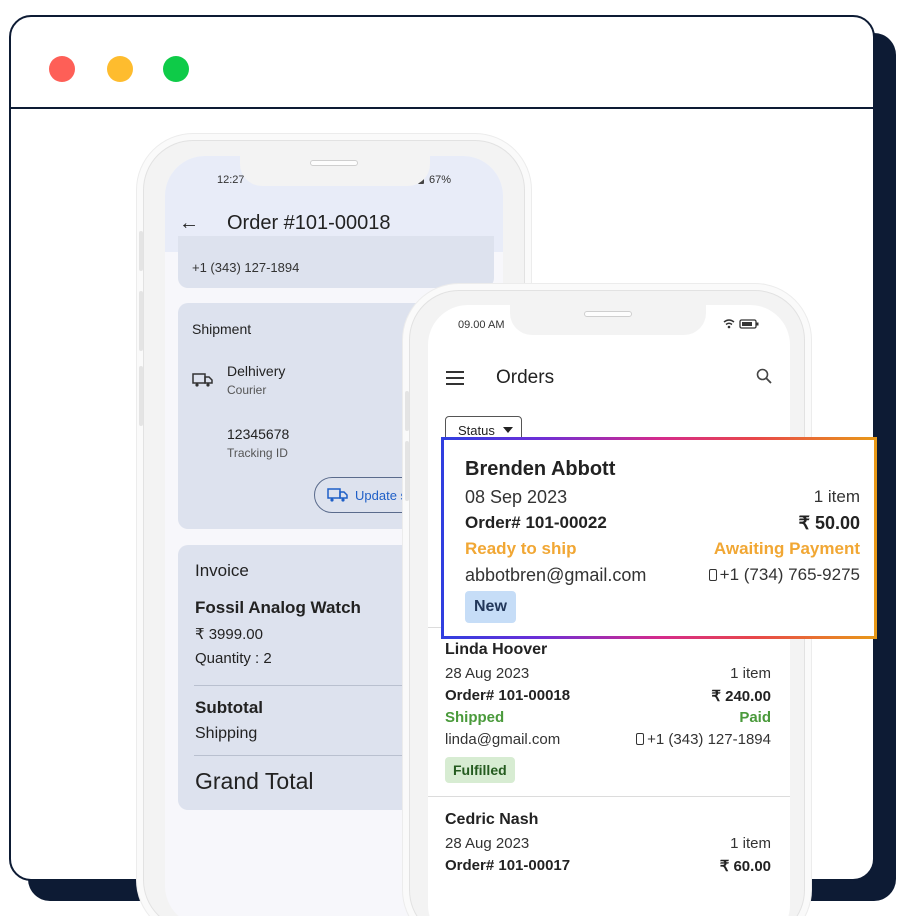  I want to click on invoice-heading: Invoice, so click(222, 570).